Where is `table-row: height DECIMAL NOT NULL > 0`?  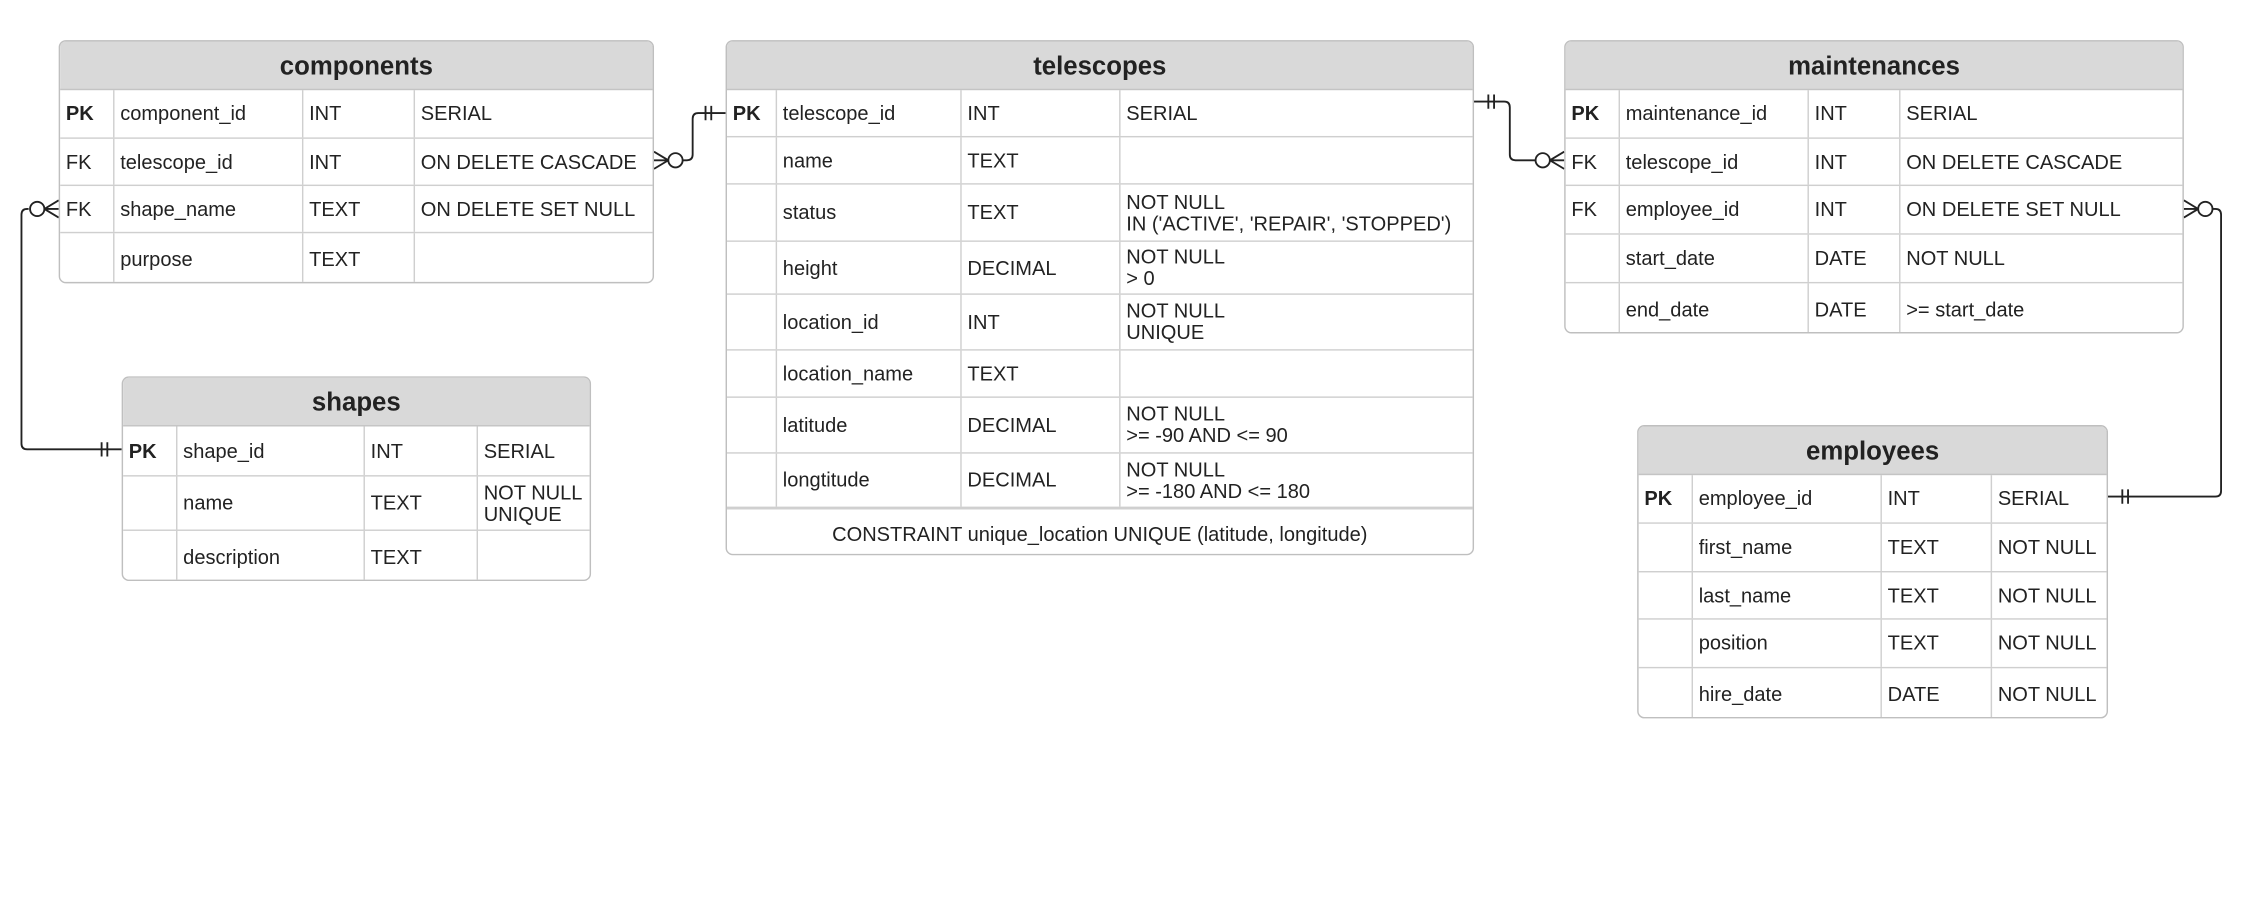
table-row: height DECIMAL NOT NULL > 0 is located at coordinates (1099, 268).